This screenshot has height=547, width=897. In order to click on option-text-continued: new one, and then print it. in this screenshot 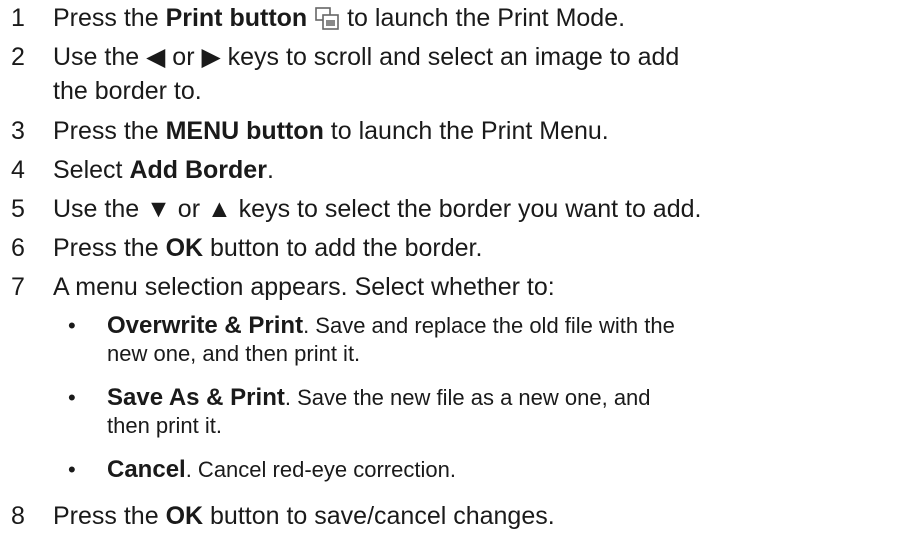, I will do `click(234, 353)`.